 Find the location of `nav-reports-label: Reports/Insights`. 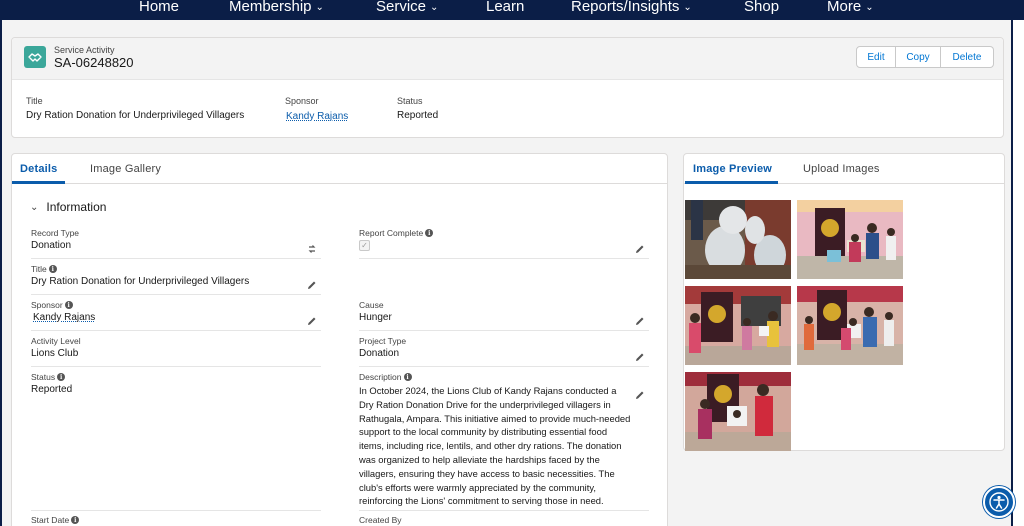

nav-reports-label: Reports/Insights is located at coordinates (625, 7).